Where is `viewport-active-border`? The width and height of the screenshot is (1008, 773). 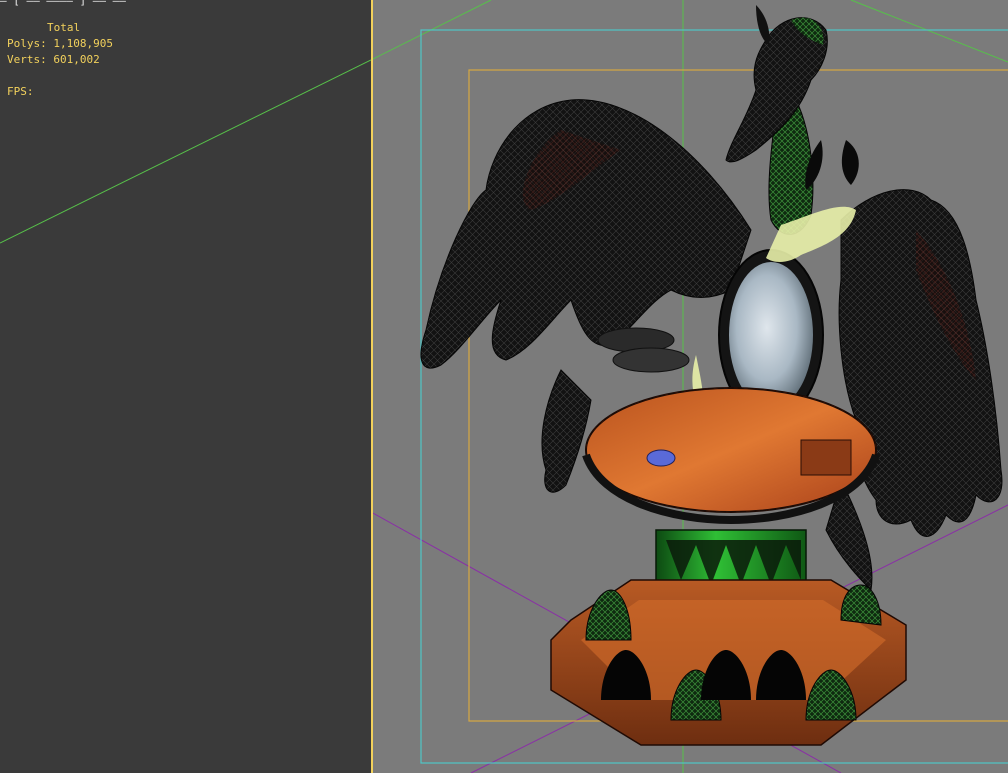
viewport-active-border is located at coordinates (372, 386).